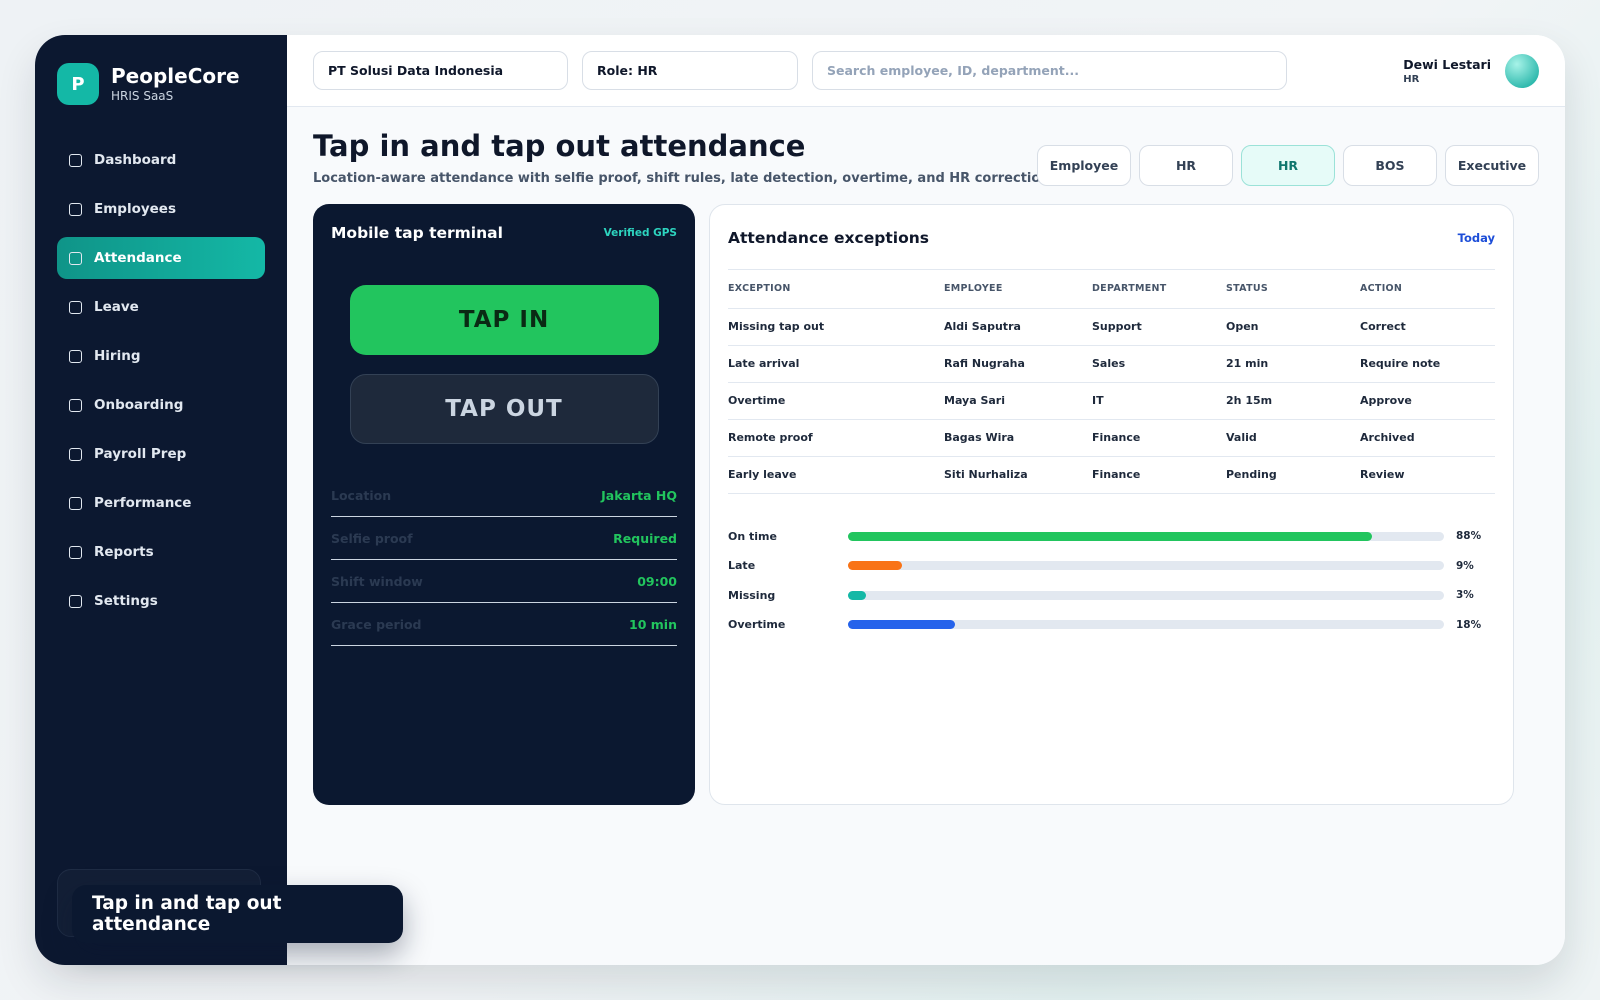  I want to click on role-selector: Role: HR, so click(690, 70).